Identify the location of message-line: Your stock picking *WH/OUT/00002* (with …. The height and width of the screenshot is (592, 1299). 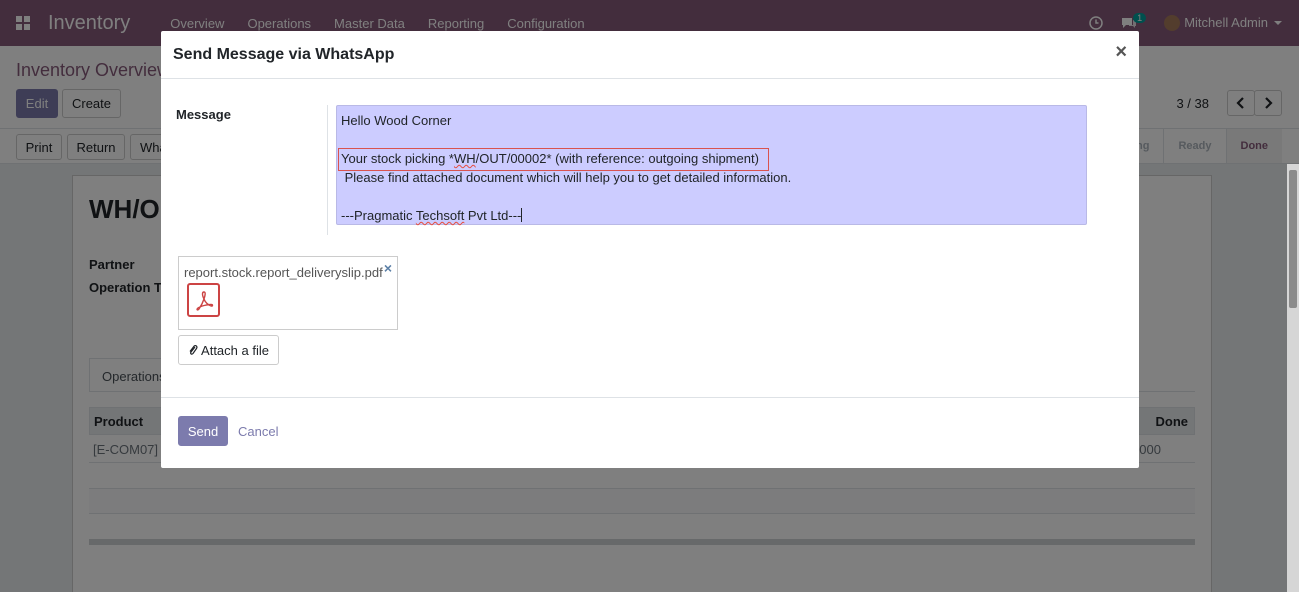
(710, 159).